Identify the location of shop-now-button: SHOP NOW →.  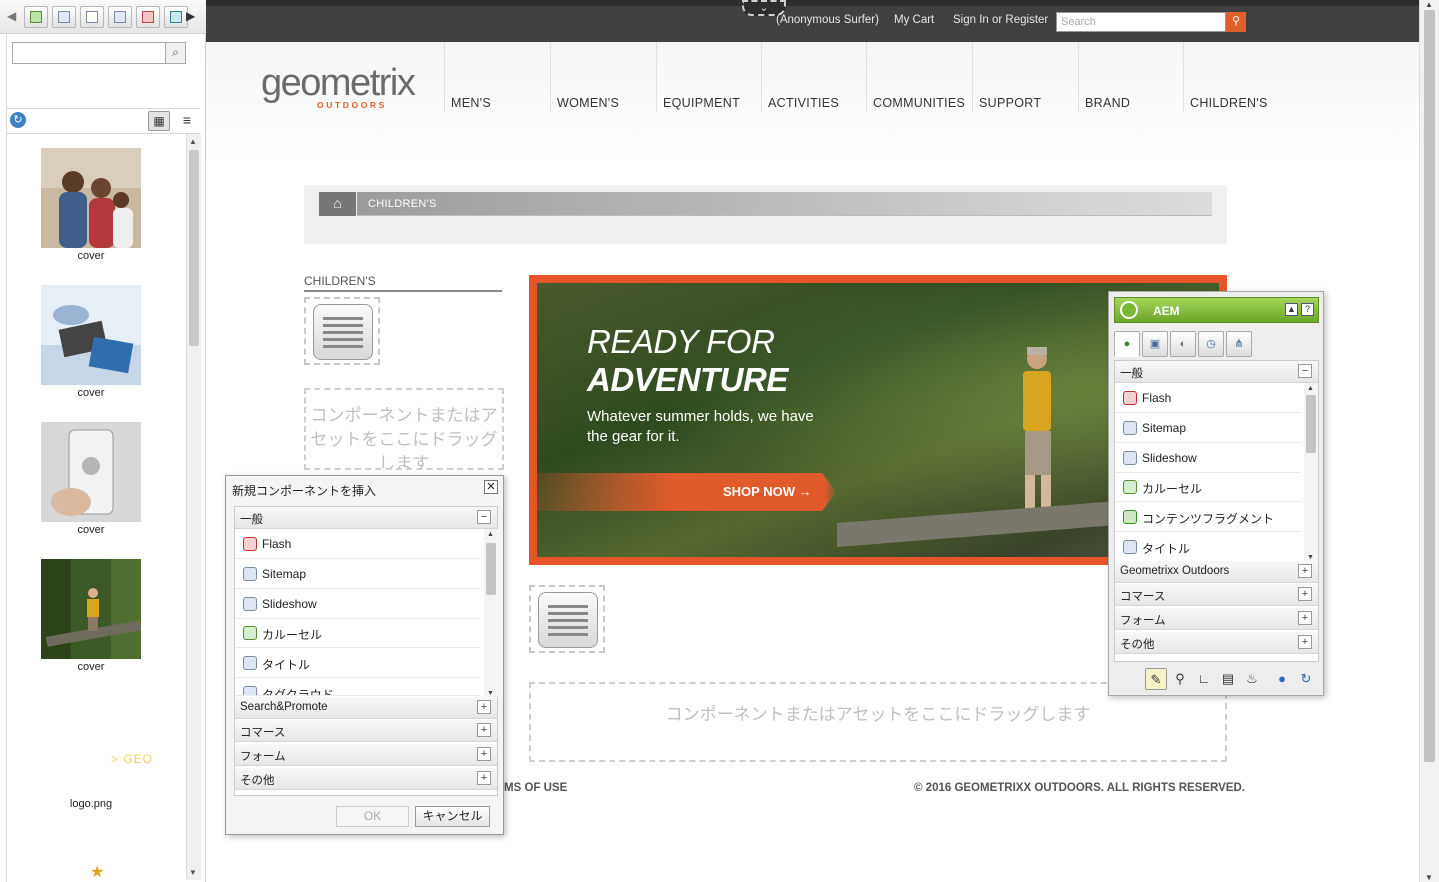
(687, 492).